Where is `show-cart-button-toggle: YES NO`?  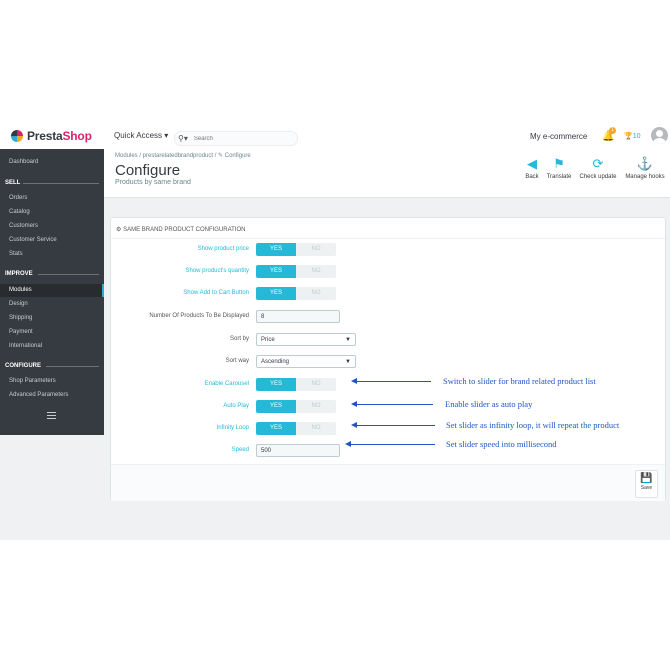 show-cart-button-toggle: YES NO is located at coordinates (296, 293).